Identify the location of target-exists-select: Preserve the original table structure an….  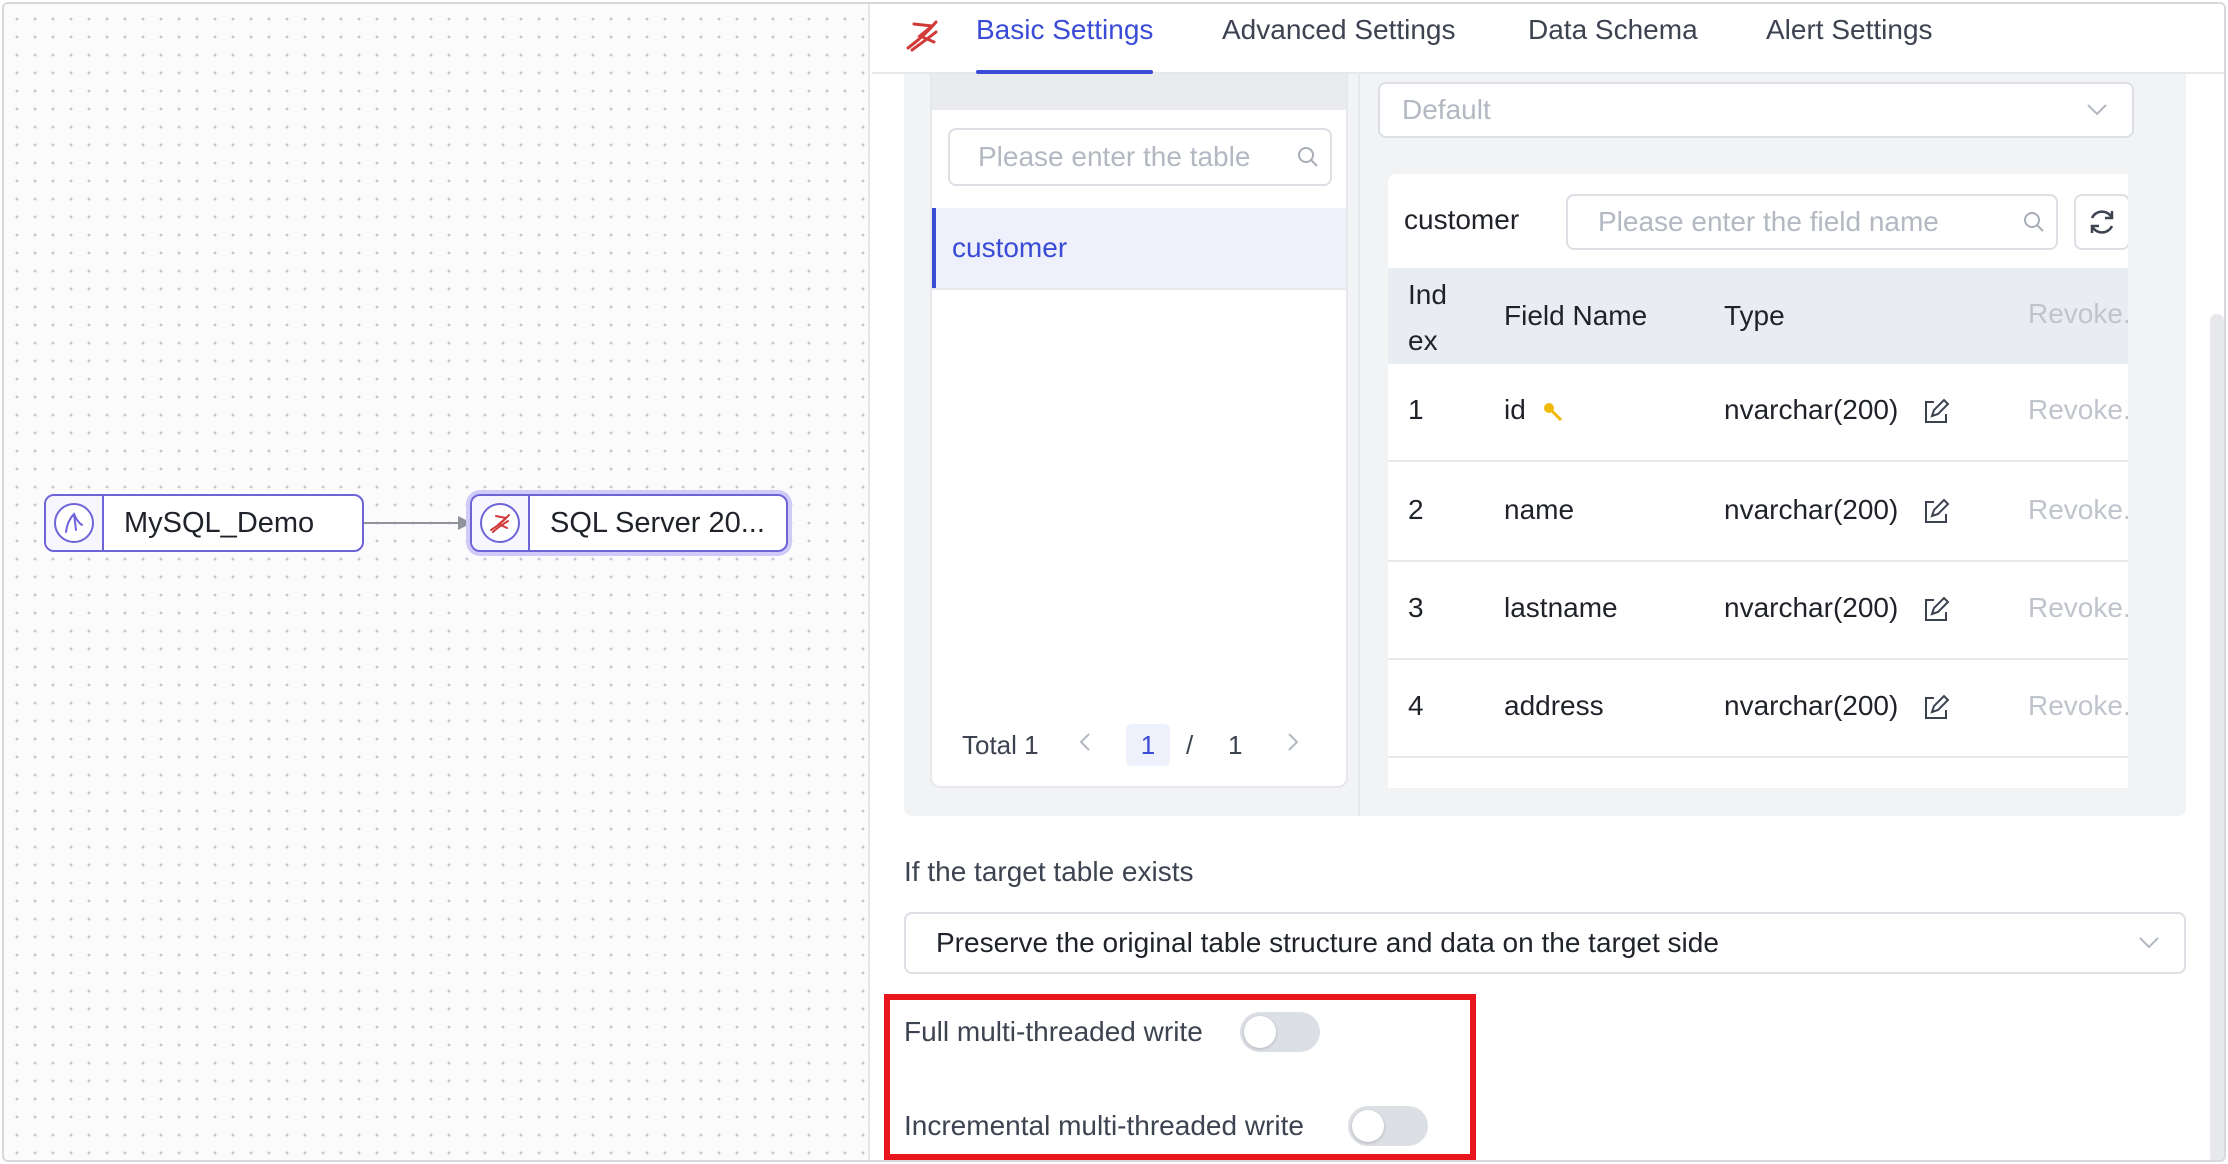
(1545, 943).